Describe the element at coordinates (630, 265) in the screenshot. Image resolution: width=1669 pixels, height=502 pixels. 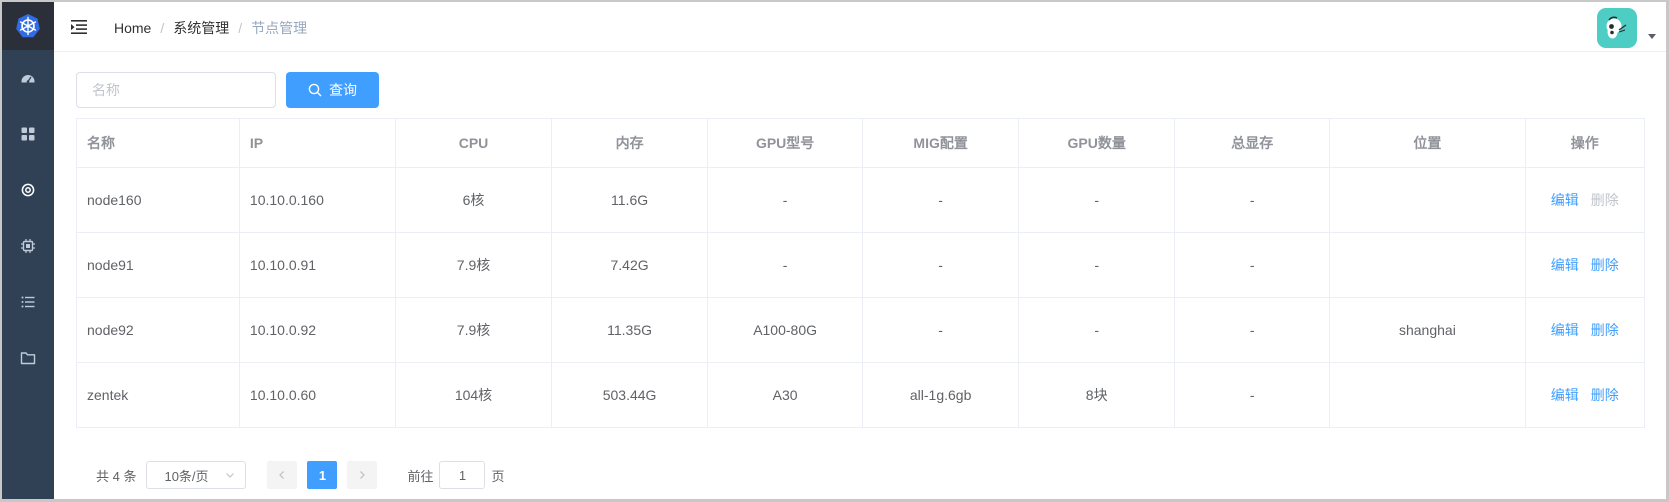
I see `cell-memory: 7.42G` at that location.